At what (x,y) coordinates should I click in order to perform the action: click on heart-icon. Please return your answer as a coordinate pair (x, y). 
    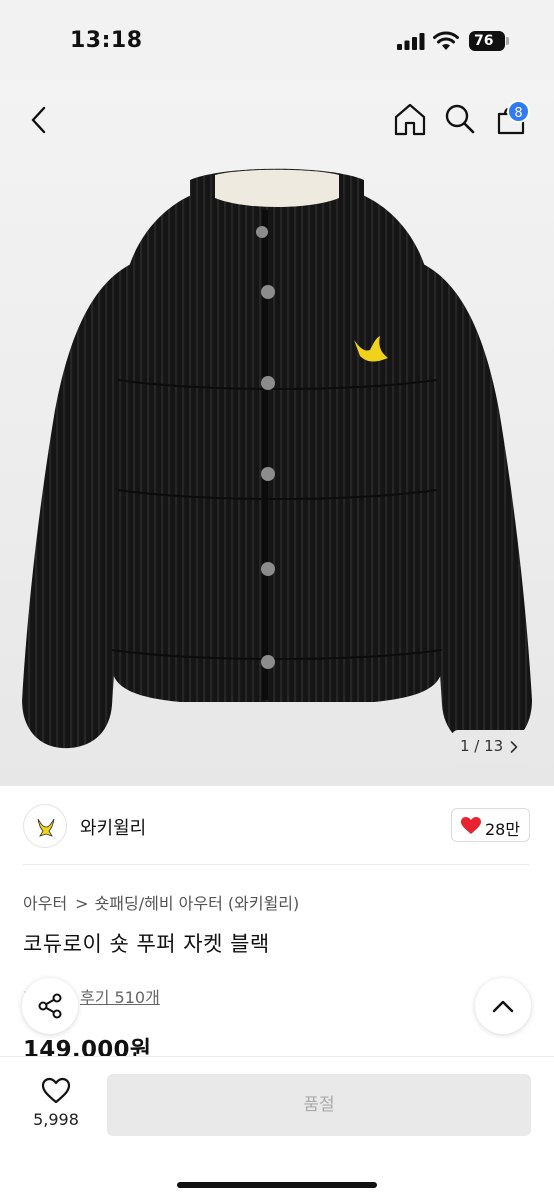
    Looking at the image, I should click on (471, 825).